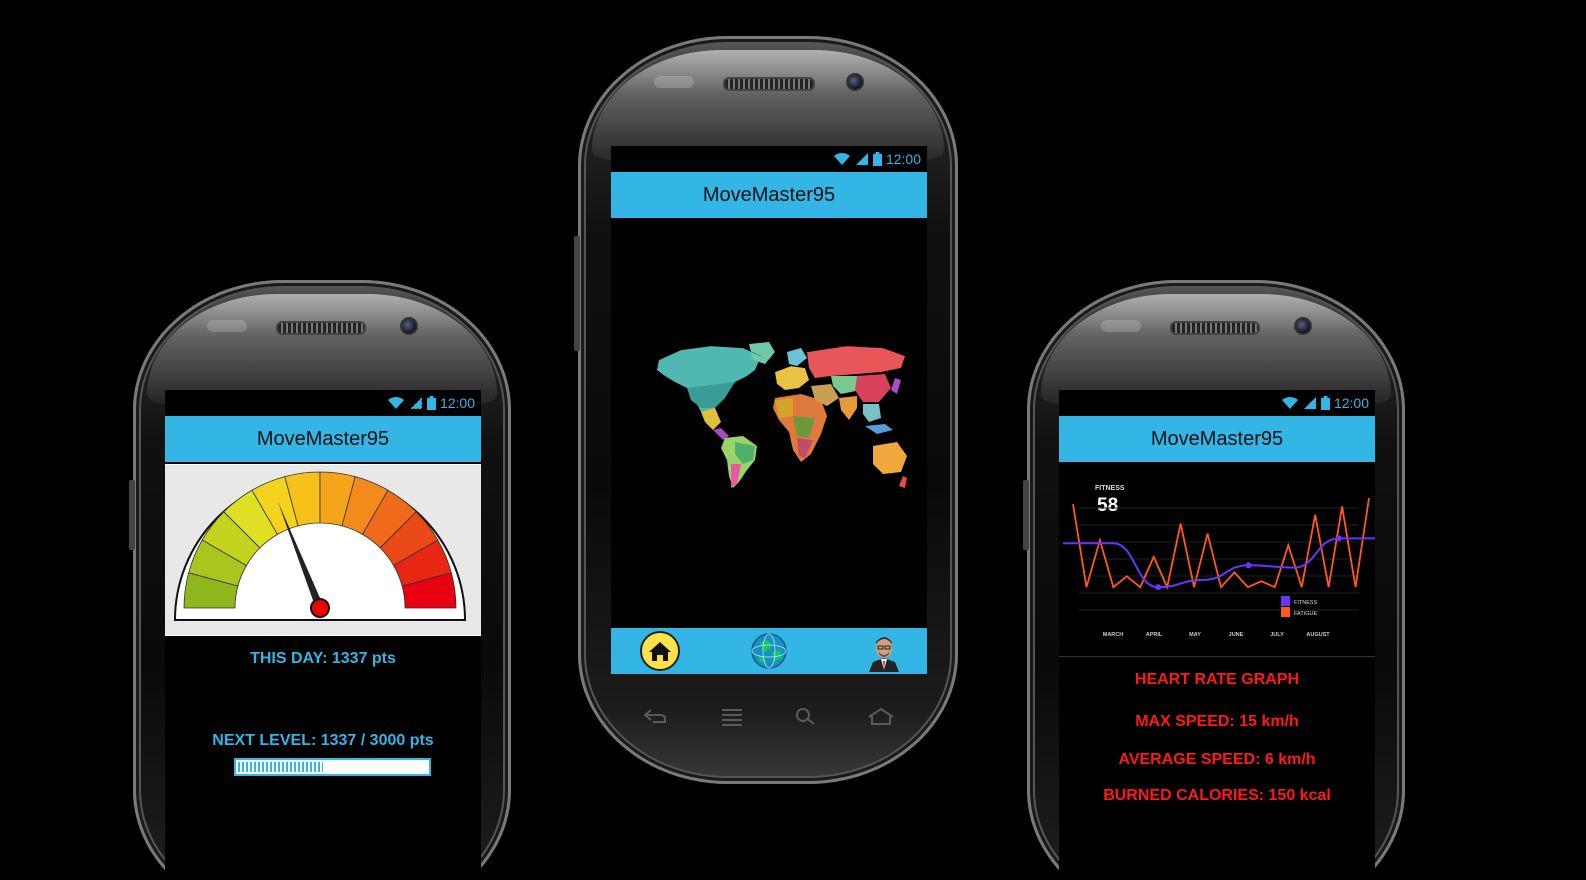 This screenshot has height=880, width=1586. I want to click on profile-icon, so click(884, 651).